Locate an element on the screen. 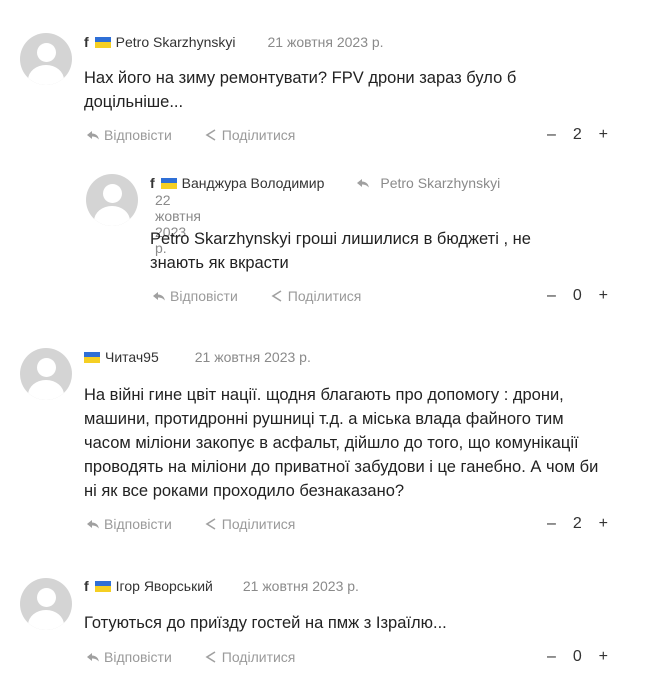 The image size is (647, 684). comment-author: Ігор Яворський is located at coordinates (164, 586).